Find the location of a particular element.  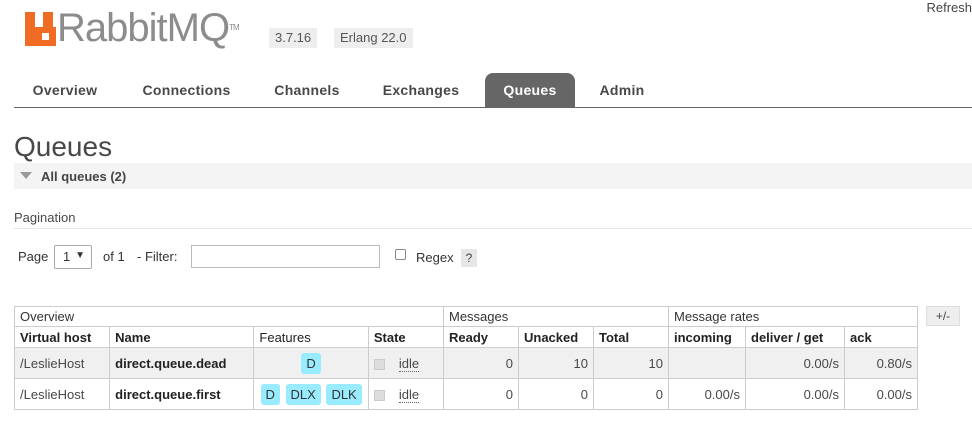

tab-overview: Overview is located at coordinates (65, 90).